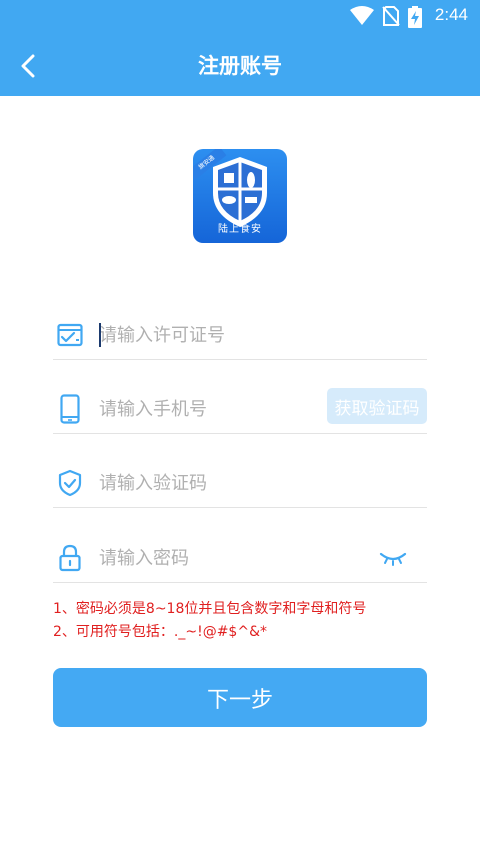 Image resolution: width=480 pixels, height=853 pixels. What do you see at coordinates (393, 558) in the screenshot?
I see `eye-closed-icon` at bounding box center [393, 558].